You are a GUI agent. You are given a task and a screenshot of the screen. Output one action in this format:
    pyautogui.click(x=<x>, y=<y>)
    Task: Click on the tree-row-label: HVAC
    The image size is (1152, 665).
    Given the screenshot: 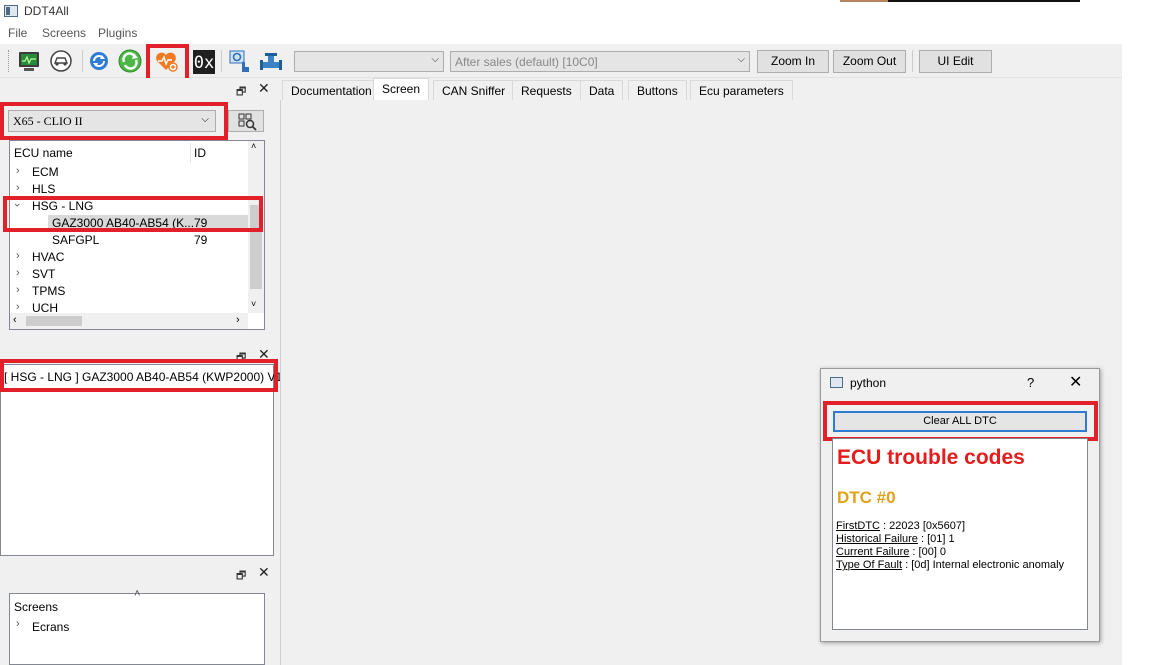 What is the action you would take?
    pyautogui.click(x=48, y=257)
    